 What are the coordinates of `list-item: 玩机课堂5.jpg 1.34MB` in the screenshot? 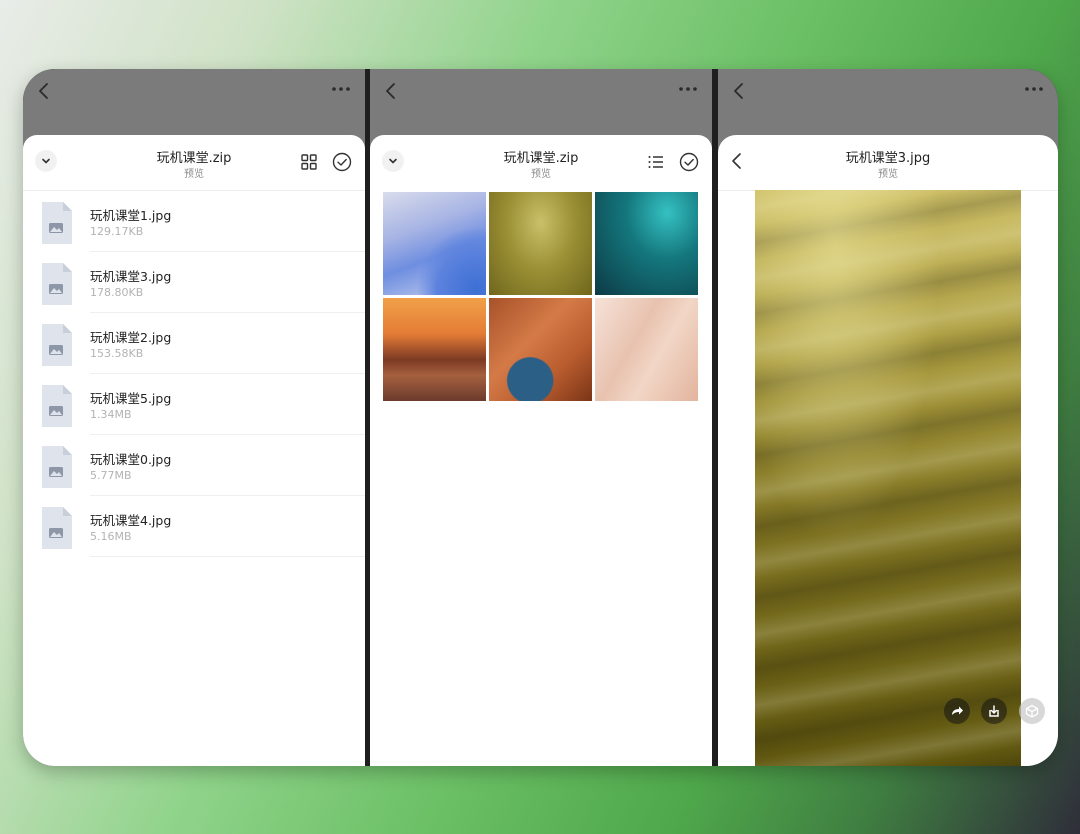 It's located at (194, 404).